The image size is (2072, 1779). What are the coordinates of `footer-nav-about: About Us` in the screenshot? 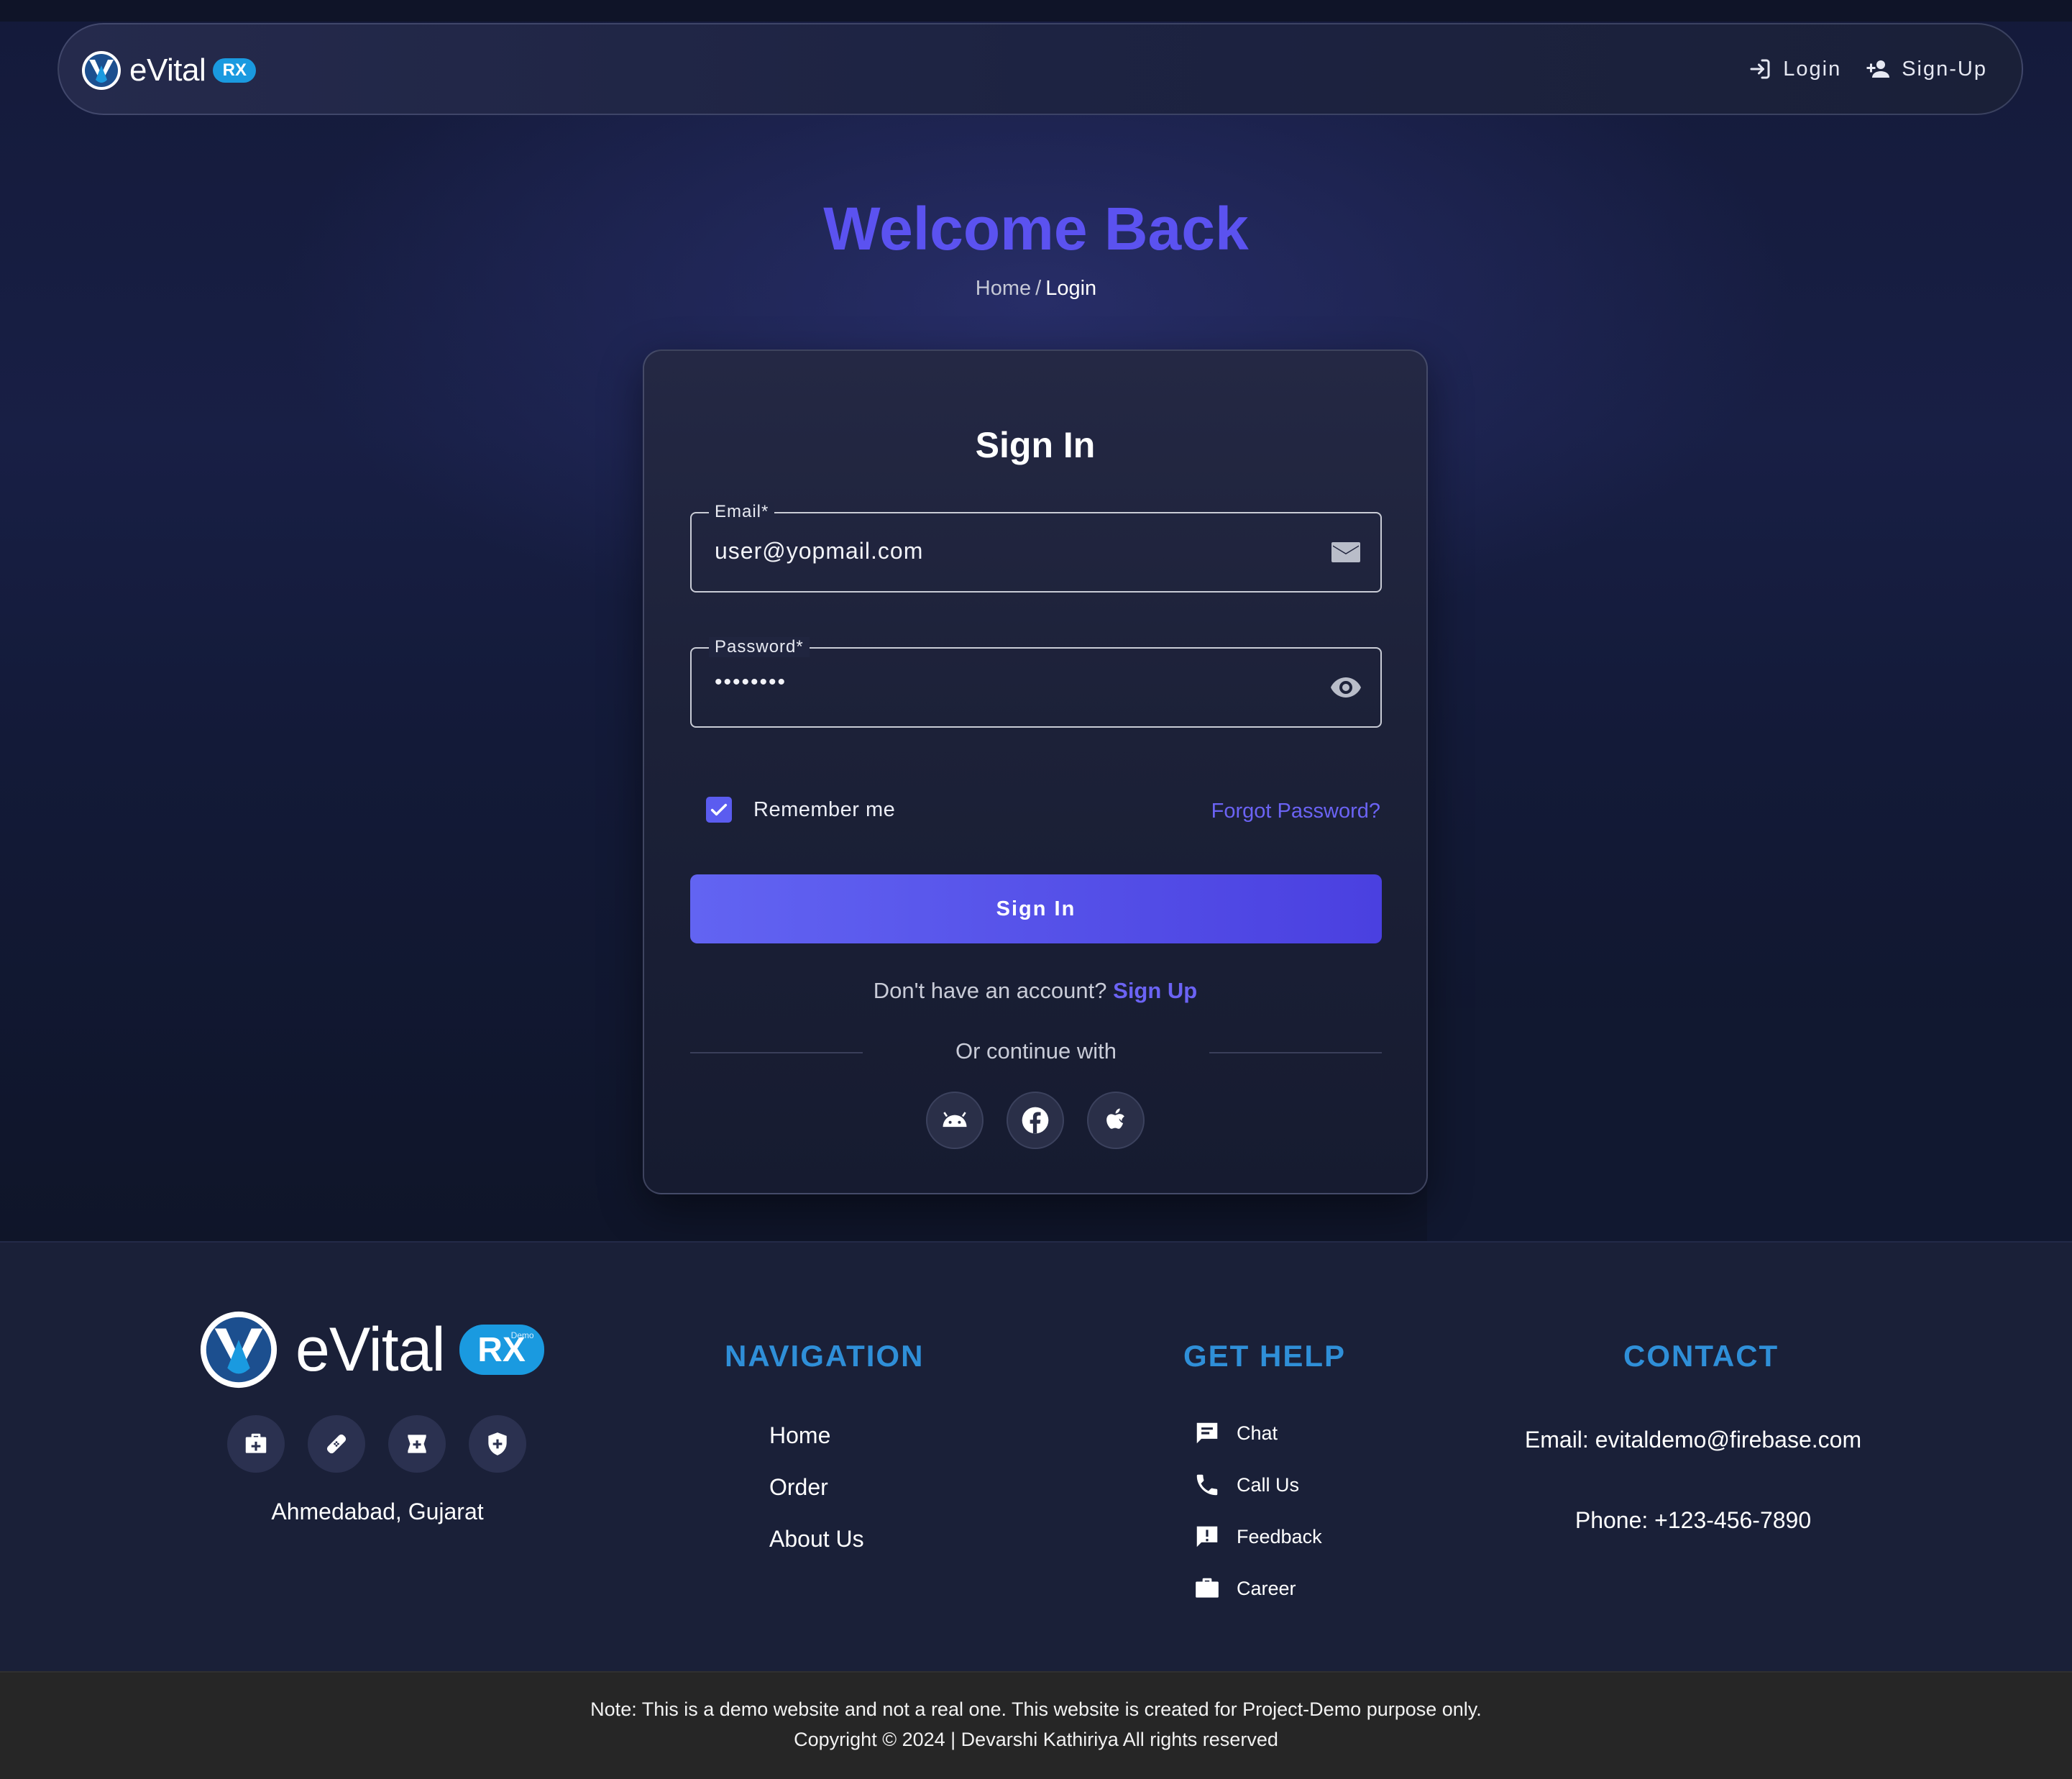 It's located at (816, 1539).